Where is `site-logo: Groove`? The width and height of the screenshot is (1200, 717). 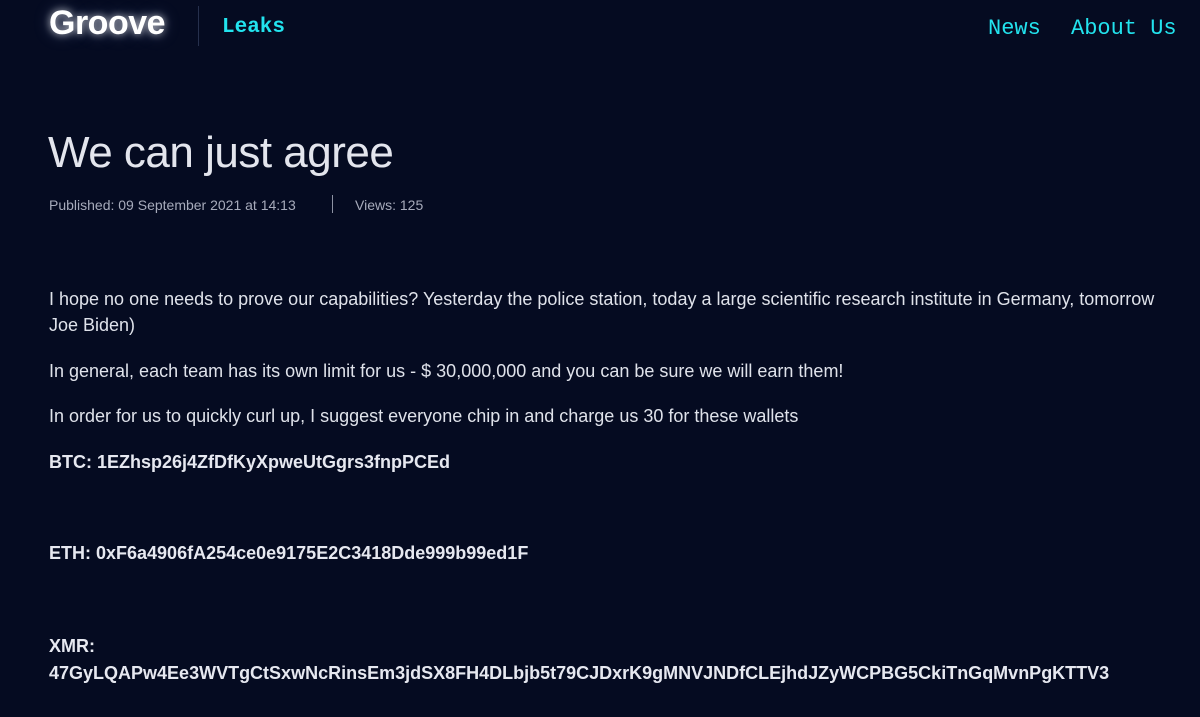
site-logo: Groove is located at coordinates (107, 23).